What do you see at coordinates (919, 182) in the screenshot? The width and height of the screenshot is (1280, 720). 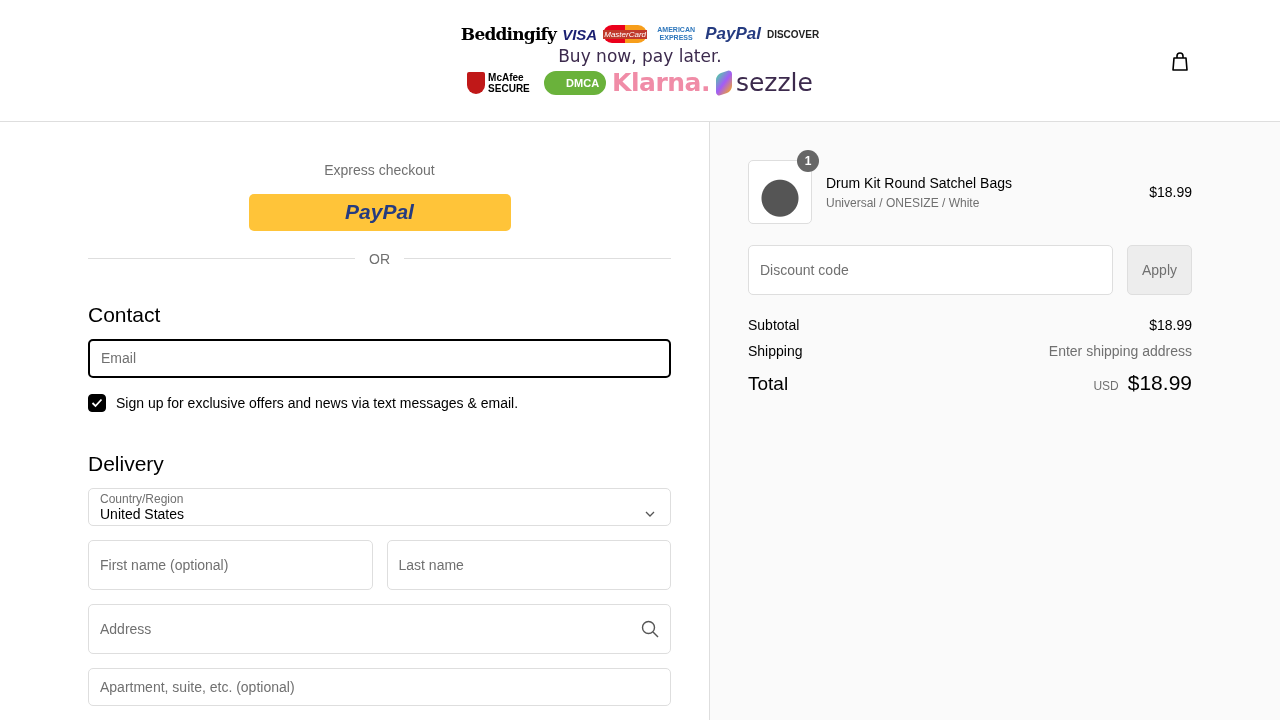 I see `product-name: Drum Kit Round Satchel Bags` at bounding box center [919, 182].